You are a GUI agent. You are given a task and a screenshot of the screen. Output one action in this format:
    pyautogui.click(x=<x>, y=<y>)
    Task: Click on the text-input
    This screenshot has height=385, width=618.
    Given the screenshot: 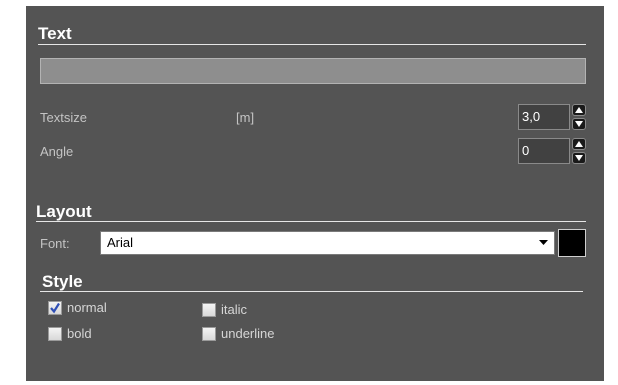 What is the action you would take?
    pyautogui.click(x=313, y=71)
    